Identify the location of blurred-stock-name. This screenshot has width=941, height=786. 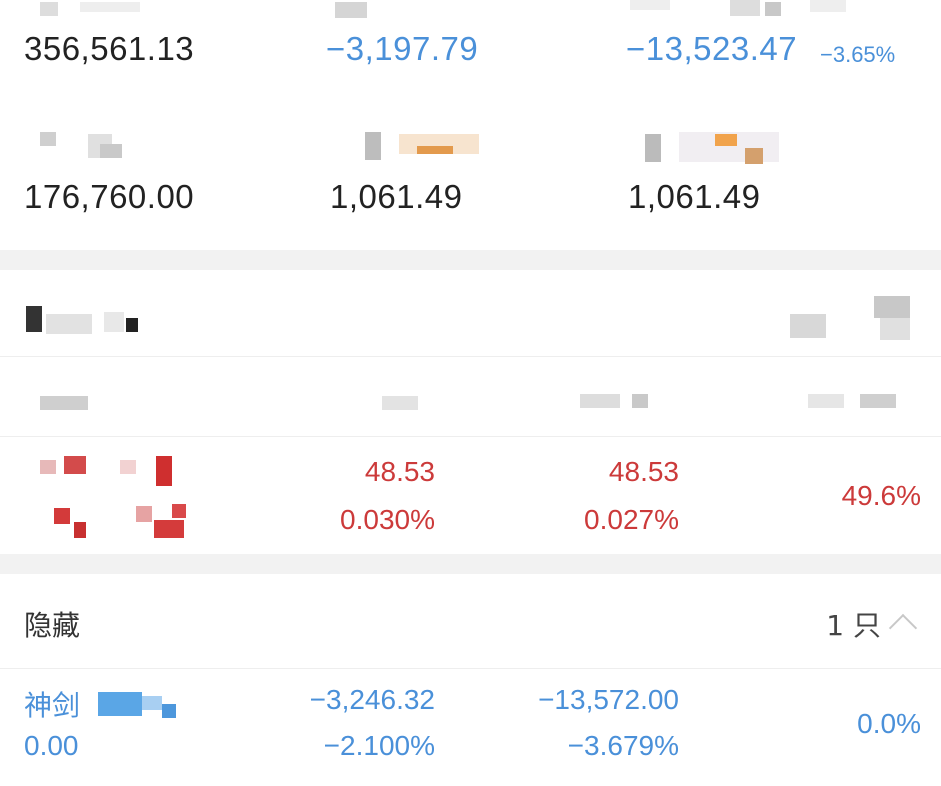
(115, 501).